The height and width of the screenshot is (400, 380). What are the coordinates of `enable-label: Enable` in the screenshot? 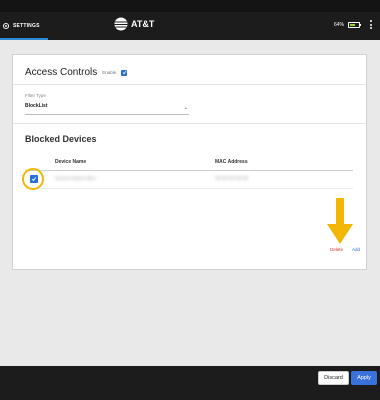 It's located at (109, 72).